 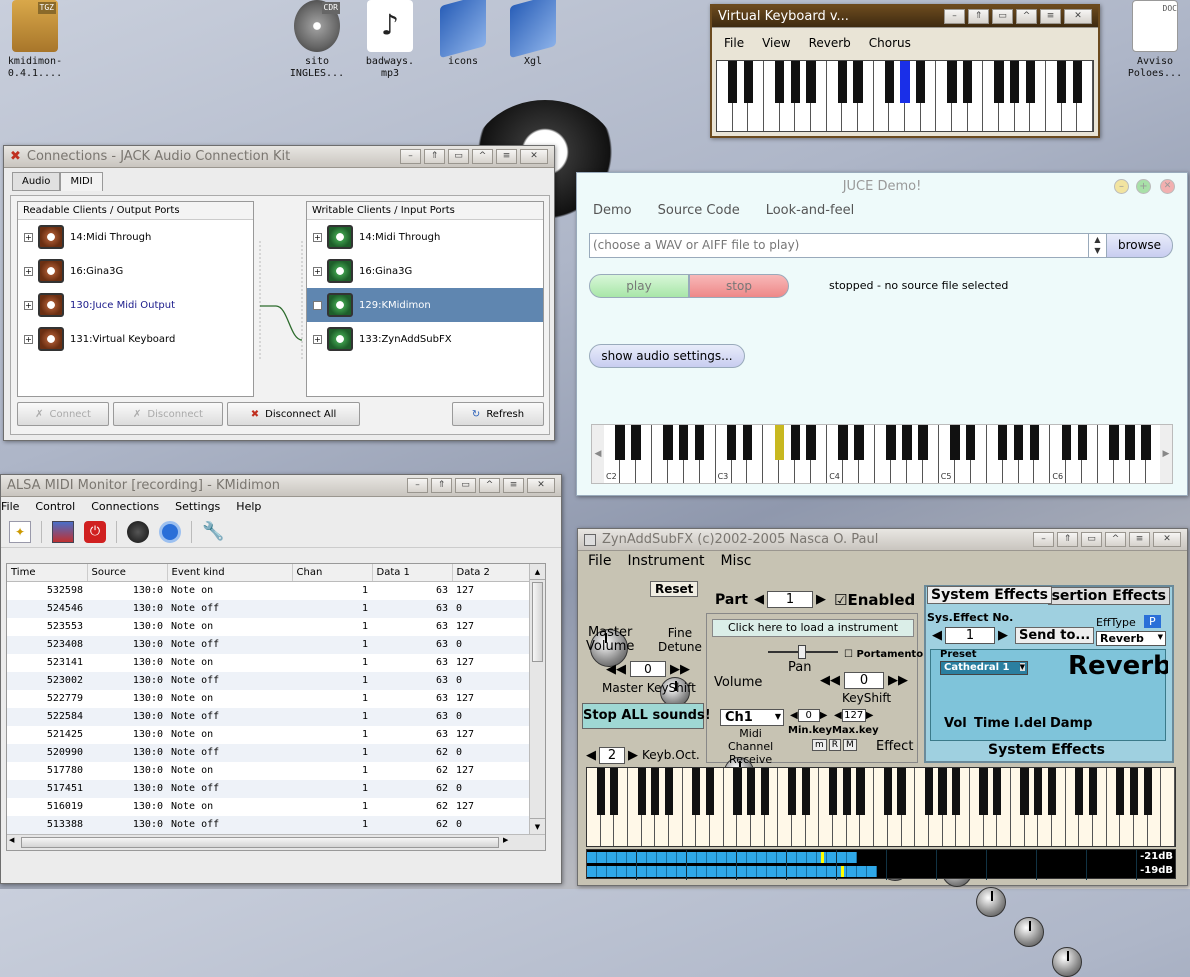 What do you see at coordinates (989, 595) in the screenshot?
I see `tab-system-effects: System Effects` at bounding box center [989, 595].